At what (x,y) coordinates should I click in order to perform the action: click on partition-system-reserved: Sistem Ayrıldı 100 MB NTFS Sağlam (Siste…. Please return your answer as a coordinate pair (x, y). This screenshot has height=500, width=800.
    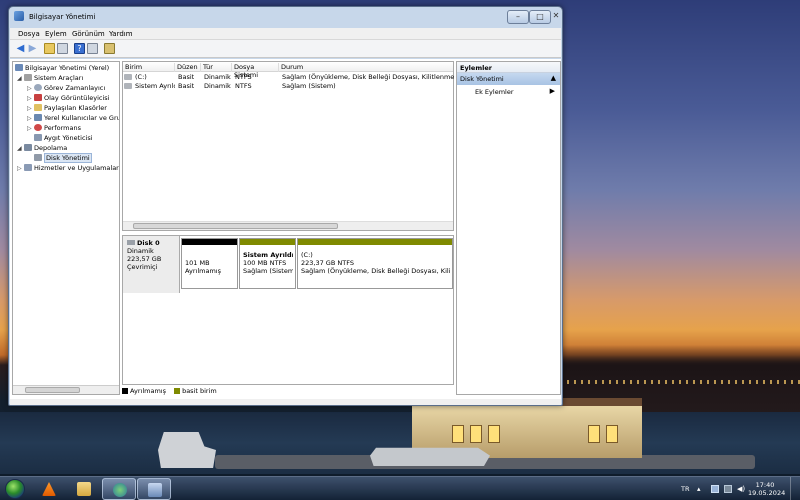
    Looking at the image, I should click on (267, 263).